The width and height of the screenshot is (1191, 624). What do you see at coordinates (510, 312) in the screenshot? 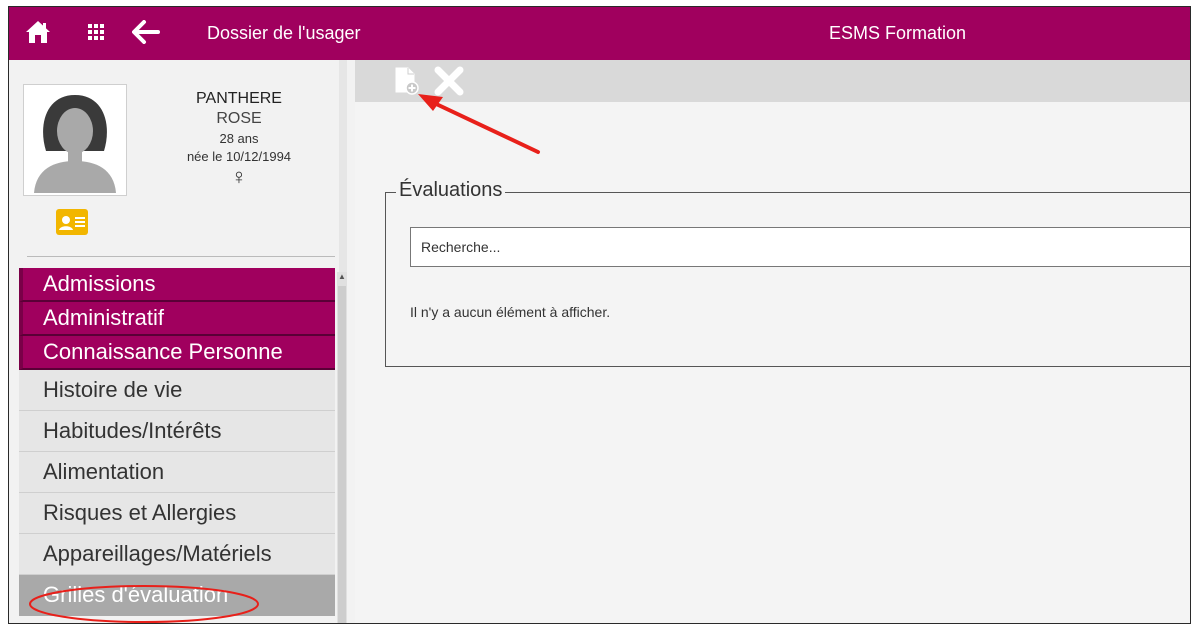
I see `empty-message: Il n'y a aucun élément à afficher.` at bounding box center [510, 312].